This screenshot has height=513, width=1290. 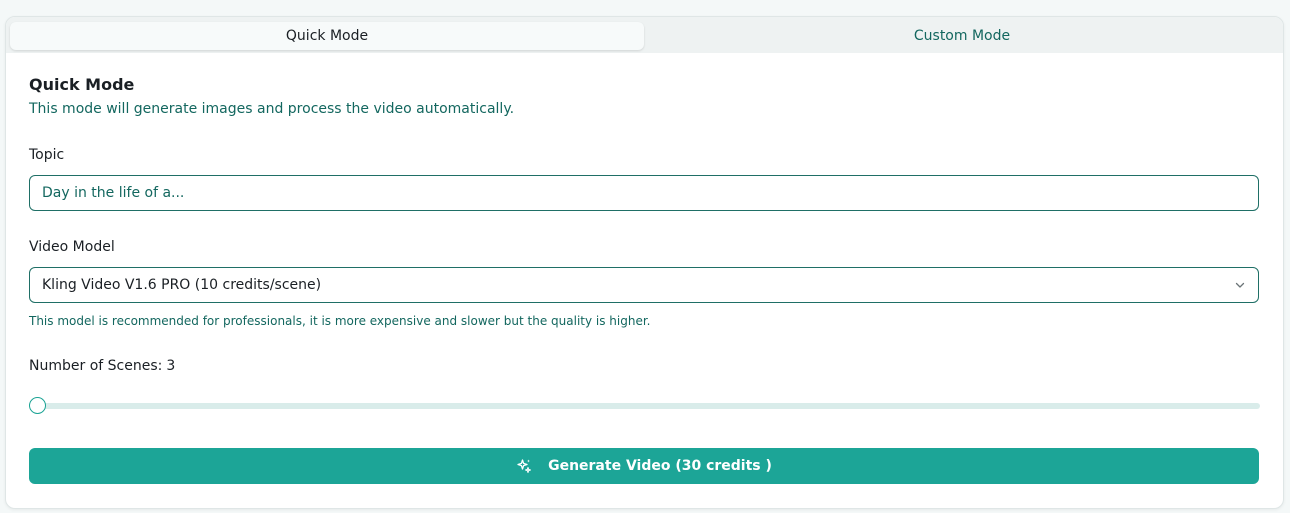 What do you see at coordinates (644, 285) in the screenshot?
I see `video-model-select: Kling Video V1.6 PRO (10 credits/scene)` at bounding box center [644, 285].